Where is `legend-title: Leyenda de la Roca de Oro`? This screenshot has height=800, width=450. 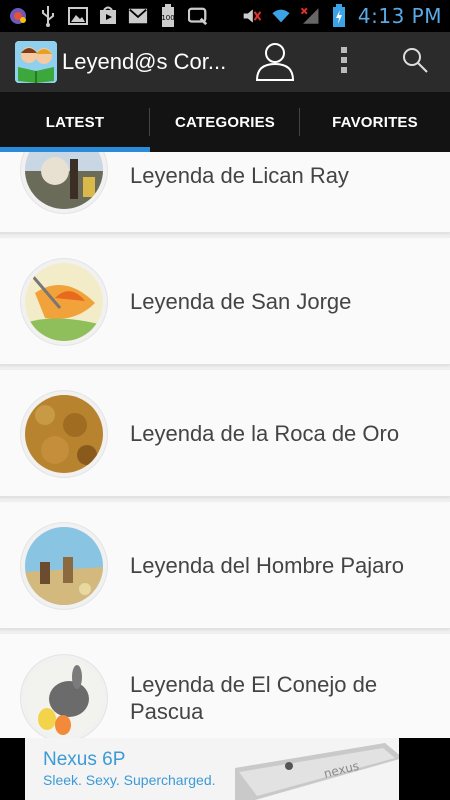 legend-title: Leyenda de la Roca de Oro is located at coordinates (265, 433).